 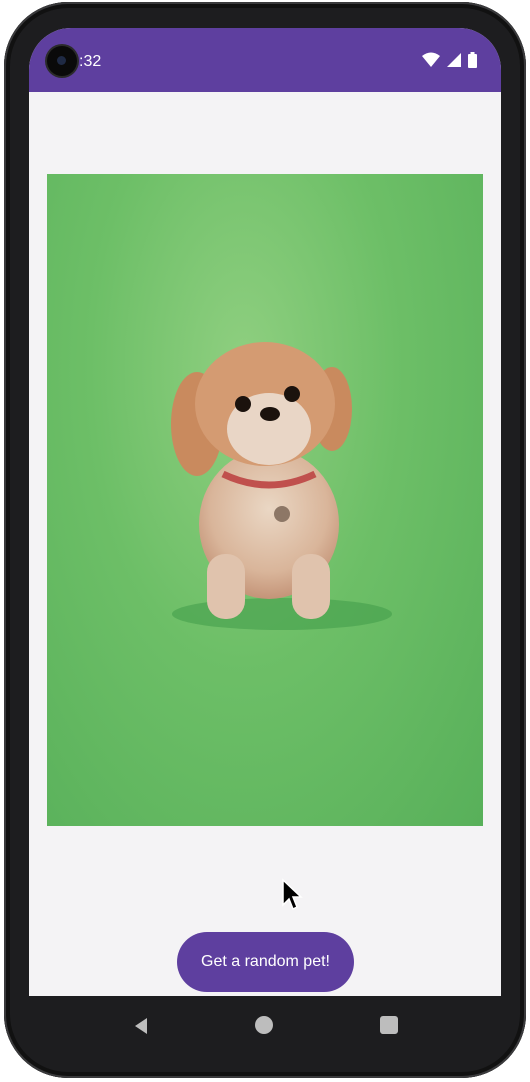 I want to click on get-random-pet-button: Get a random pet!, so click(x=265, y=962).